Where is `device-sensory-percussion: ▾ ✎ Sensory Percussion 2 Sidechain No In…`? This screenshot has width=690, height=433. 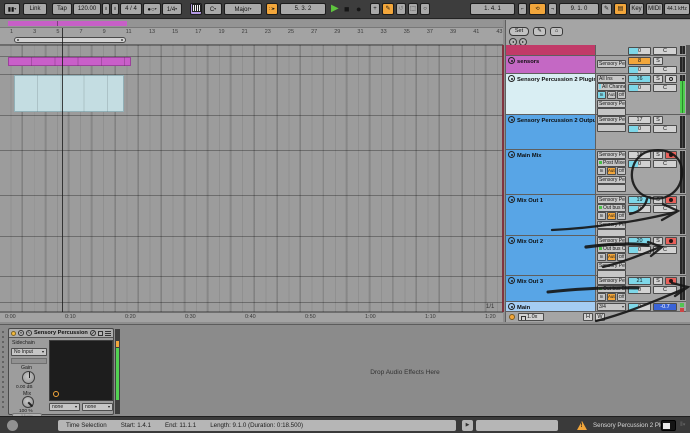
device-sensory-percussion: ▾ ✎ Sensory Percussion 2 Sidechain No In… is located at coordinates (61, 371).